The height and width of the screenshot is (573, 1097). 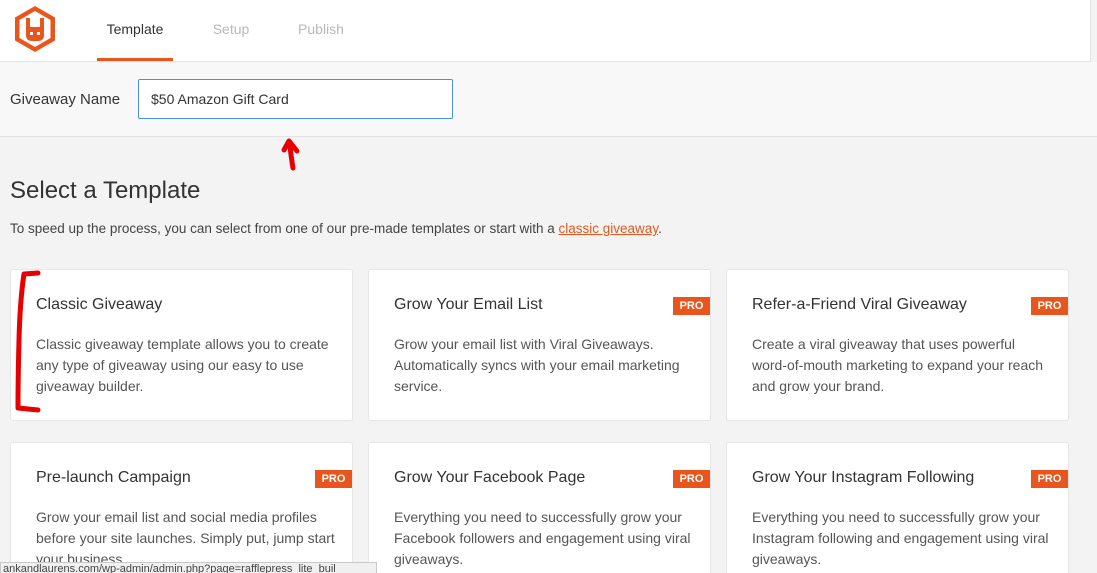 What do you see at coordinates (113, 477) in the screenshot?
I see `card-title: Pre-launch Campaign` at bounding box center [113, 477].